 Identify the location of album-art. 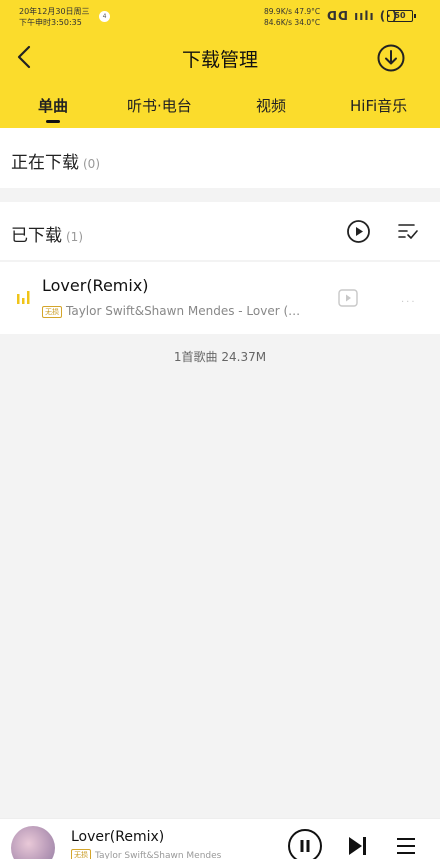
(33, 842).